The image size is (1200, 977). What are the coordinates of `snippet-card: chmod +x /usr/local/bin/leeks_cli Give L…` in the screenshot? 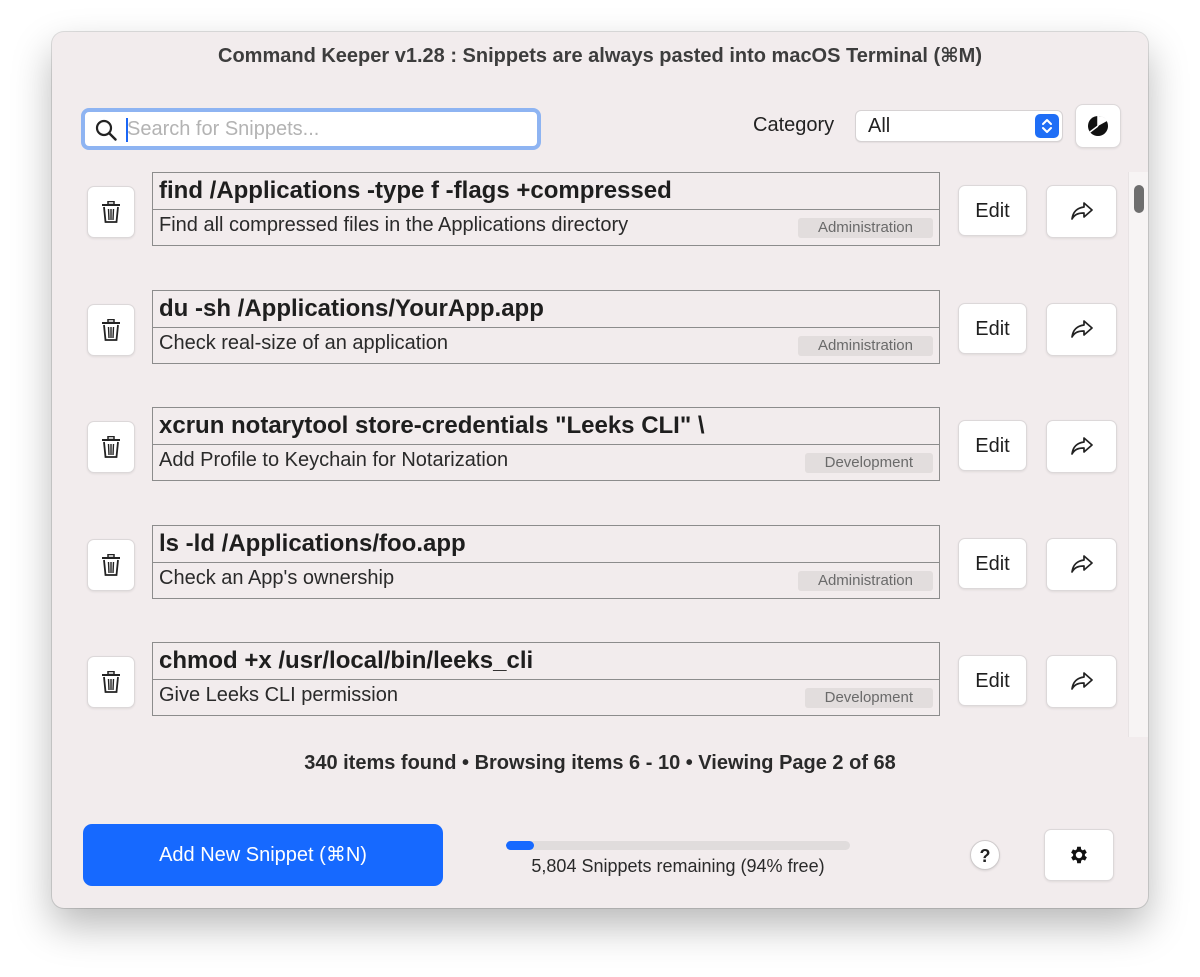 It's located at (546, 679).